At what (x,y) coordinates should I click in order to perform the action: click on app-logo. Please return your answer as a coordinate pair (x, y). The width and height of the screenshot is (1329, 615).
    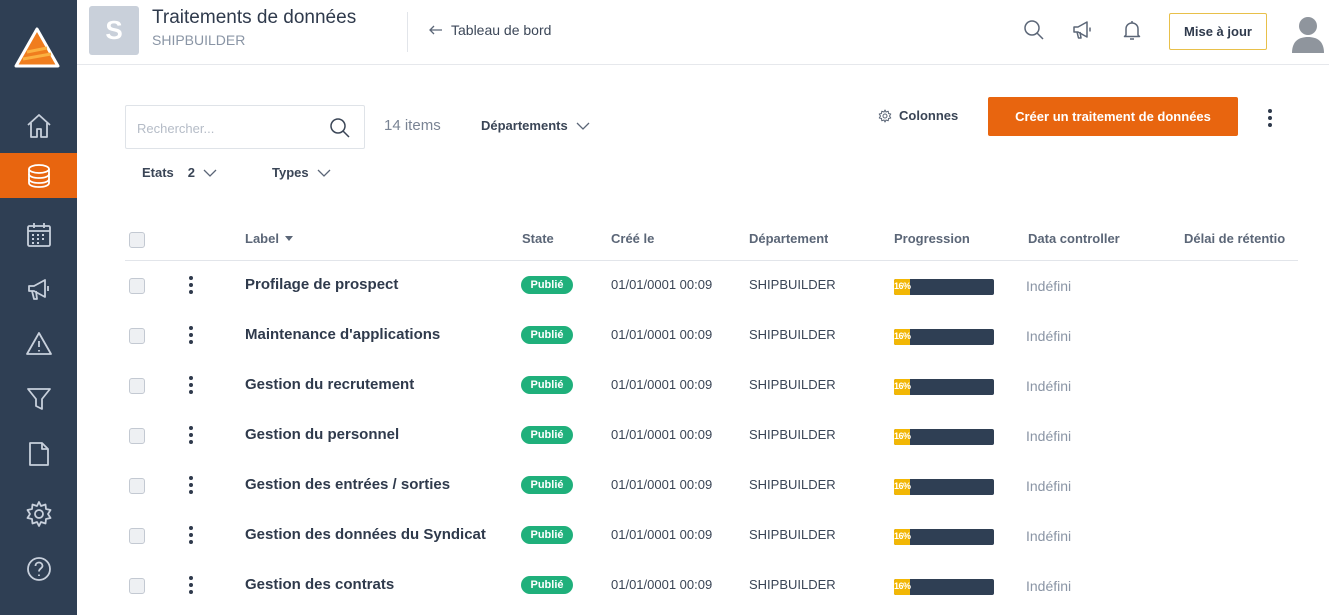
    Looking at the image, I should click on (37, 48).